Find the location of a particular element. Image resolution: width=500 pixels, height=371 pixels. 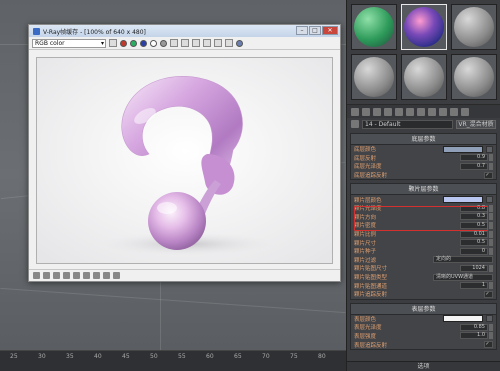

flake-parameters-header: 颗片层参数 is located at coordinates (423, 190).